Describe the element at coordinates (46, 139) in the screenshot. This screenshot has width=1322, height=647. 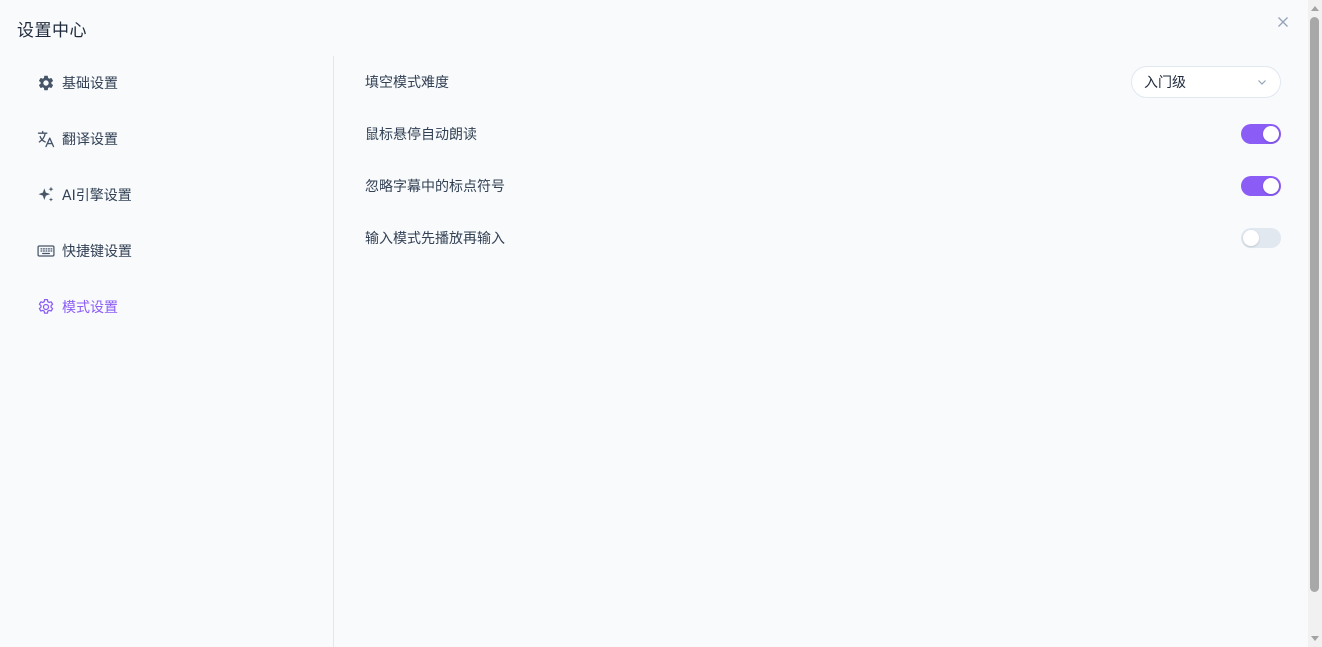
I see `translate-icon` at that location.